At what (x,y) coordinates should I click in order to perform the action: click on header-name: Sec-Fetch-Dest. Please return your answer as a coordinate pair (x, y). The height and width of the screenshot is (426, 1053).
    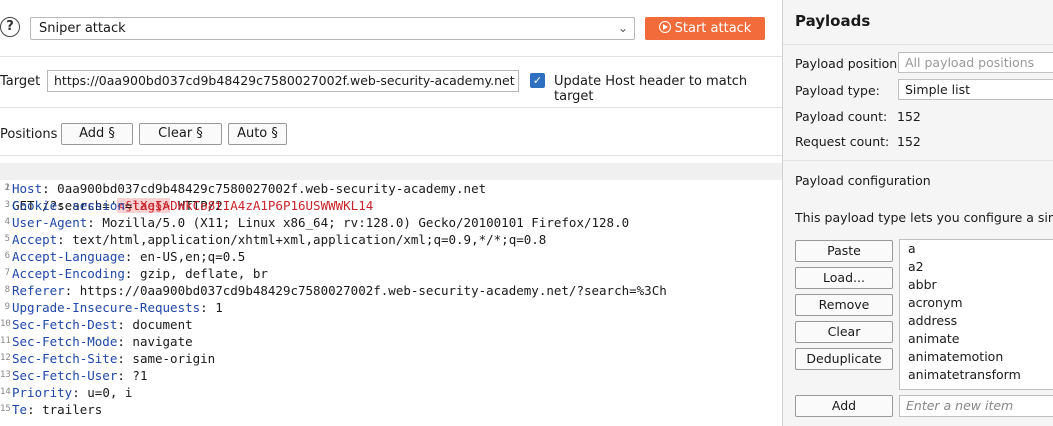
    Looking at the image, I should click on (65, 324).